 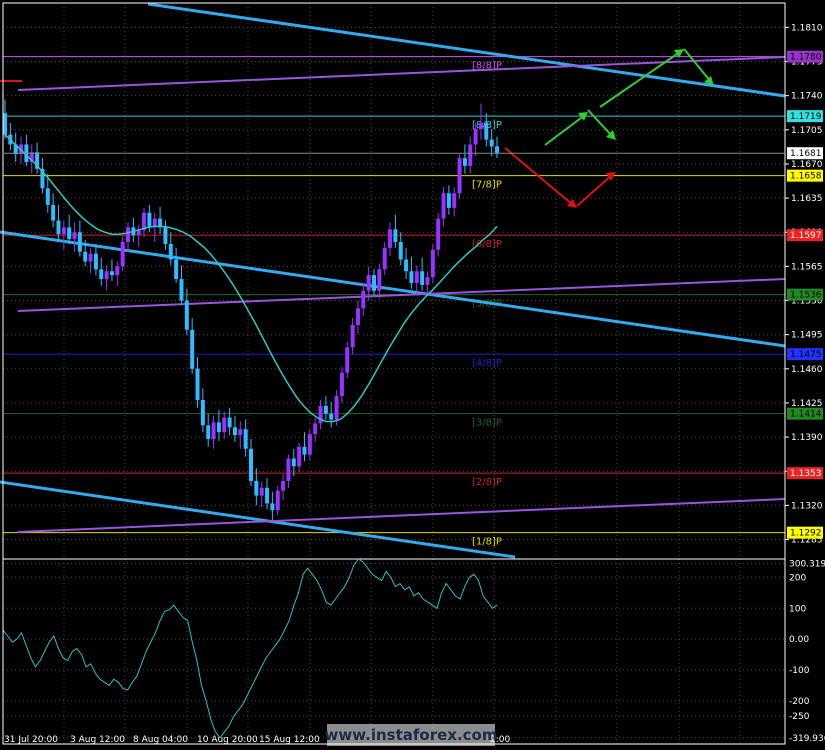 I want to click on cci-tick-label-5: -200, so click(x=799, y=702).